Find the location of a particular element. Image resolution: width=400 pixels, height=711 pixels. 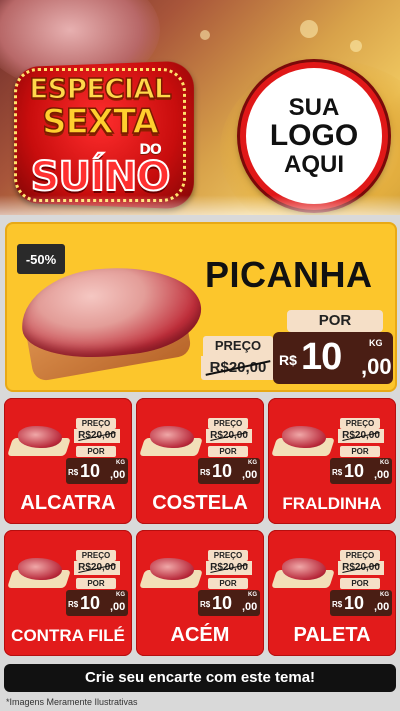

alcatra-image is located at coordinates (39, 439).